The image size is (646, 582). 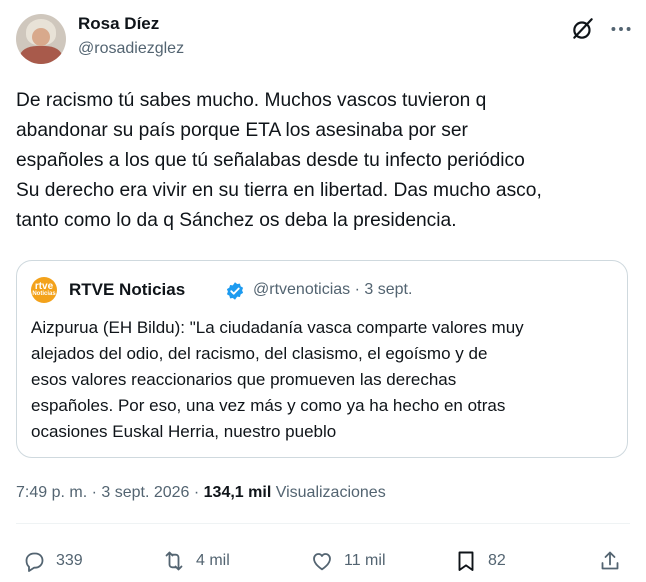 What do you see at coordinates (322, 562) in the screenshot?
I see `like-icon` at bounding box center [322, 562].